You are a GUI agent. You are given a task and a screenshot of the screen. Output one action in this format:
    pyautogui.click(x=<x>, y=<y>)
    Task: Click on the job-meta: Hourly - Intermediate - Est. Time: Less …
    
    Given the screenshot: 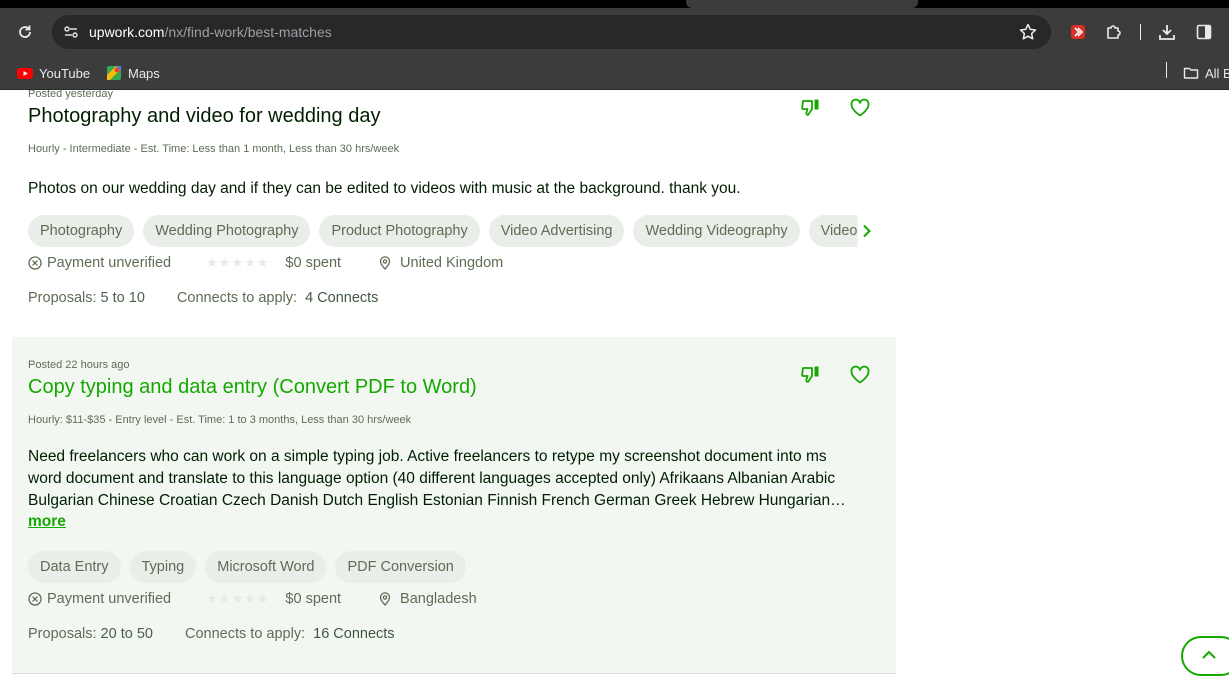 What is the action you would take?
    pyautogui.click(x=214, y=149)
    